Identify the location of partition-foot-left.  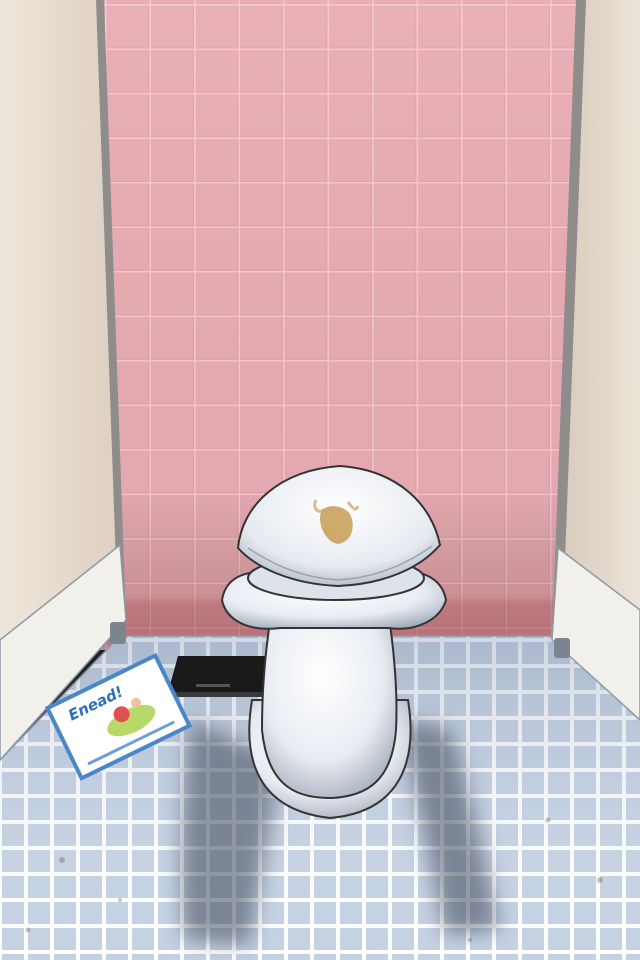
(118, 633).